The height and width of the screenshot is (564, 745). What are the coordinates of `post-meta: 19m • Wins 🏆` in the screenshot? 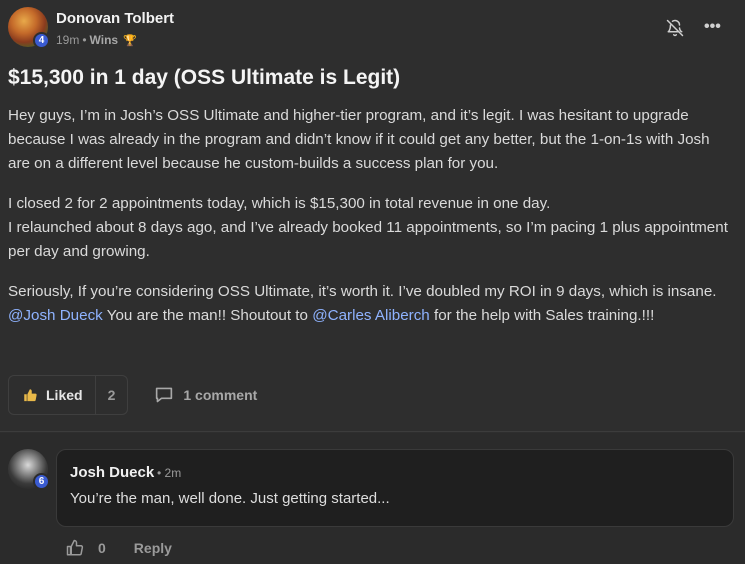 It's located at (96, 40).